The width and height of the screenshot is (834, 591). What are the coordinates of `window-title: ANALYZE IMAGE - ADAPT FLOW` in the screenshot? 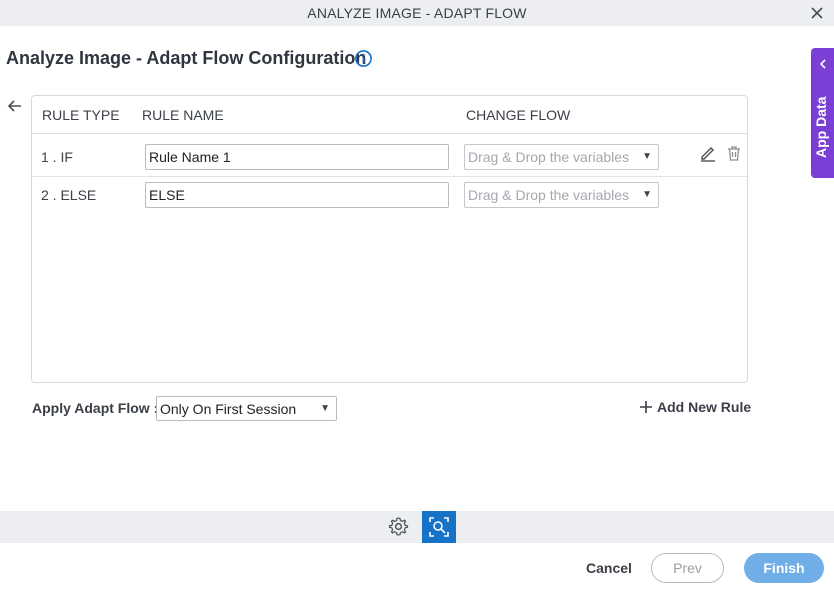 It's located at (417, 13).